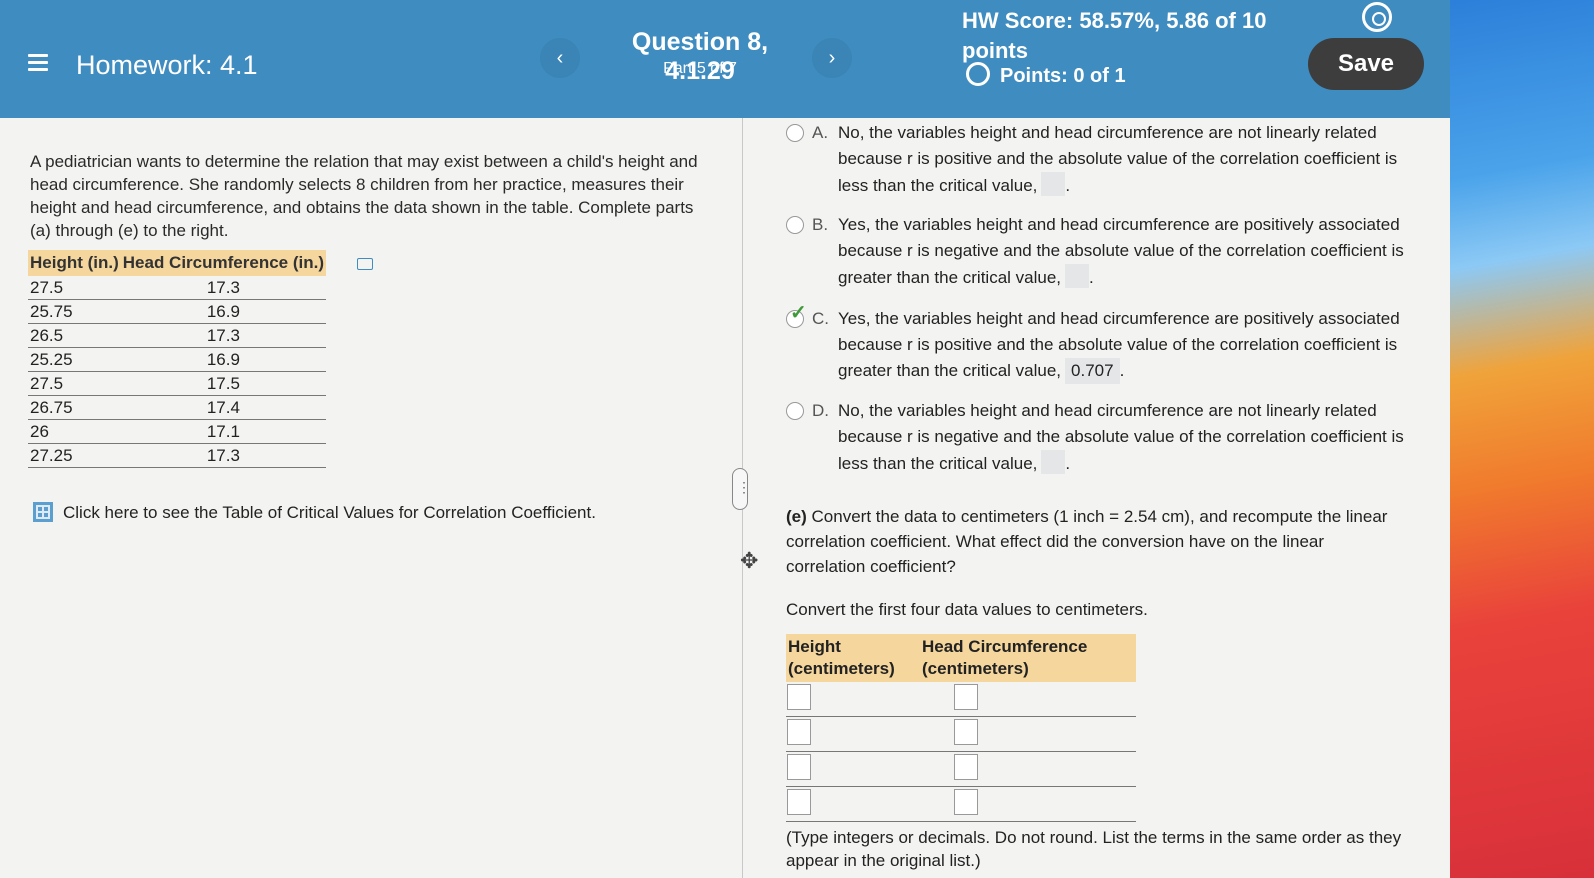 This screenshot has width=1594, height=878. Describe the element at coordinates (74, 335) in the screenshot. I see `height-cell: 26.5` at that location.